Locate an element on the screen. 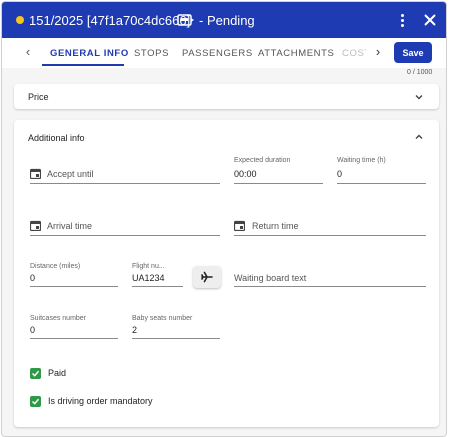 The height and width of the screenshot is (437, 451). tab-stops: STOPS is located at coordinates (151, 53).